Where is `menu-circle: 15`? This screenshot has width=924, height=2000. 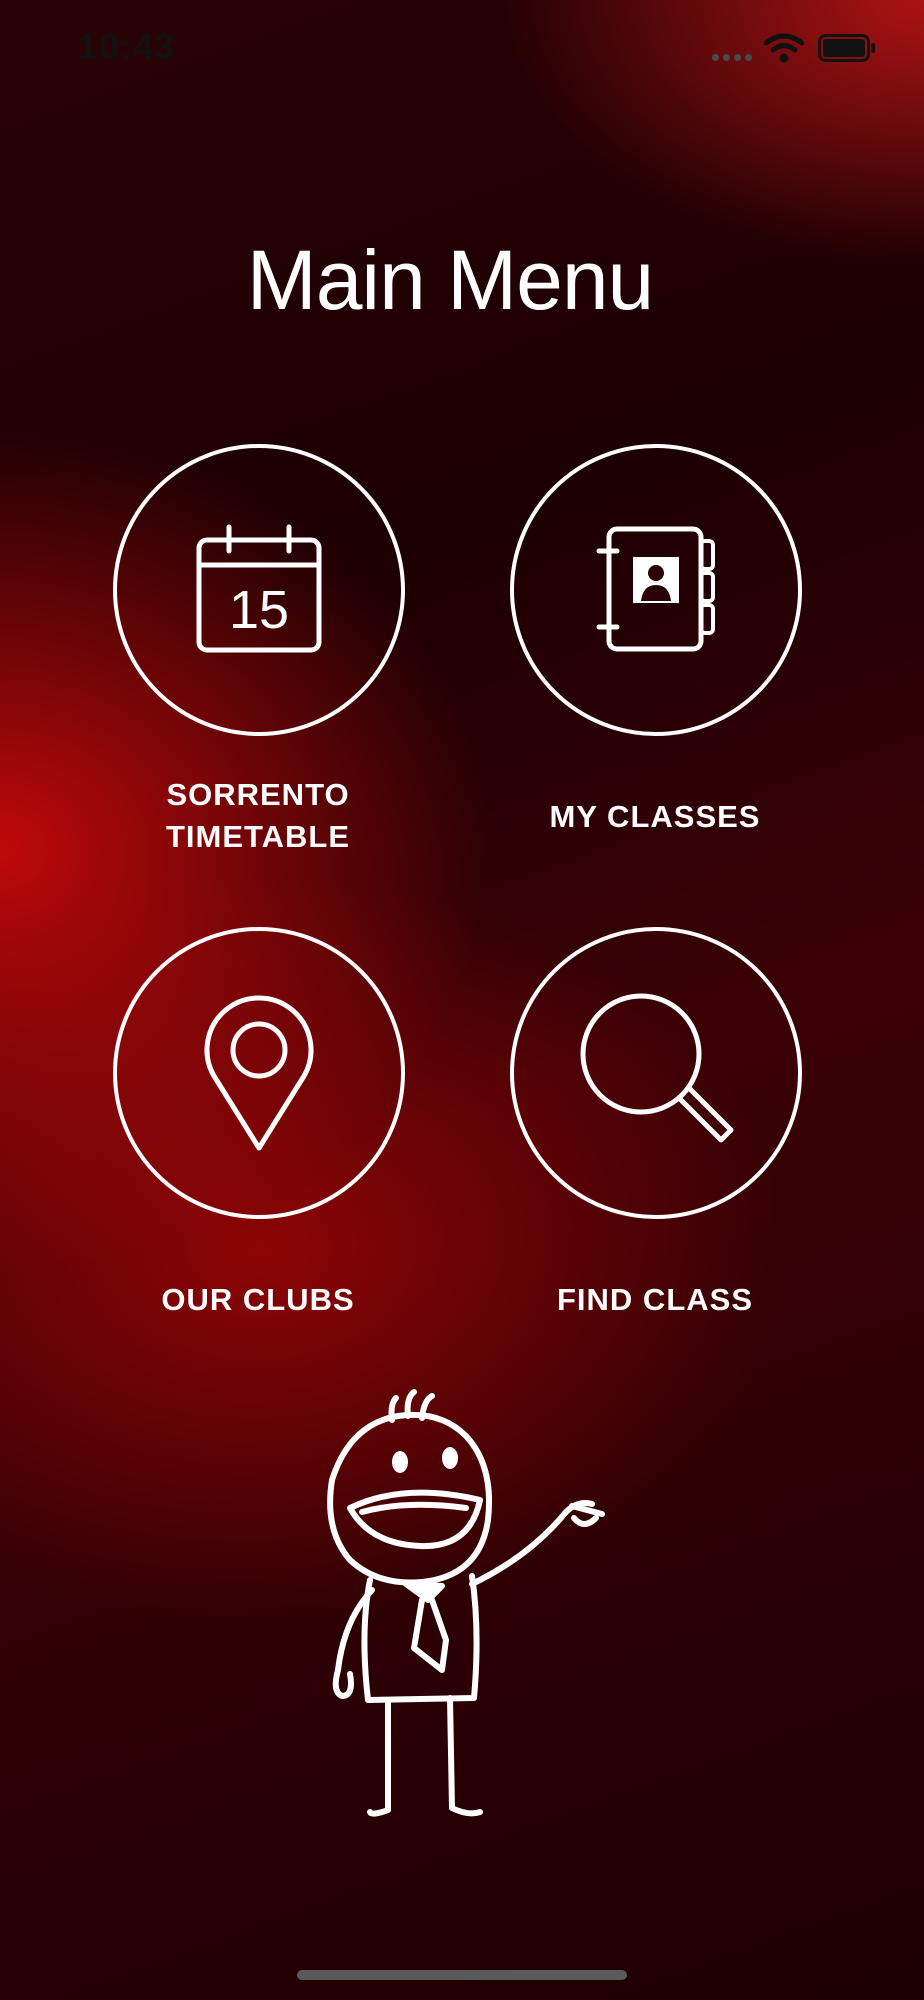
menu-circle: 15 is located at coordinates (259, 590).